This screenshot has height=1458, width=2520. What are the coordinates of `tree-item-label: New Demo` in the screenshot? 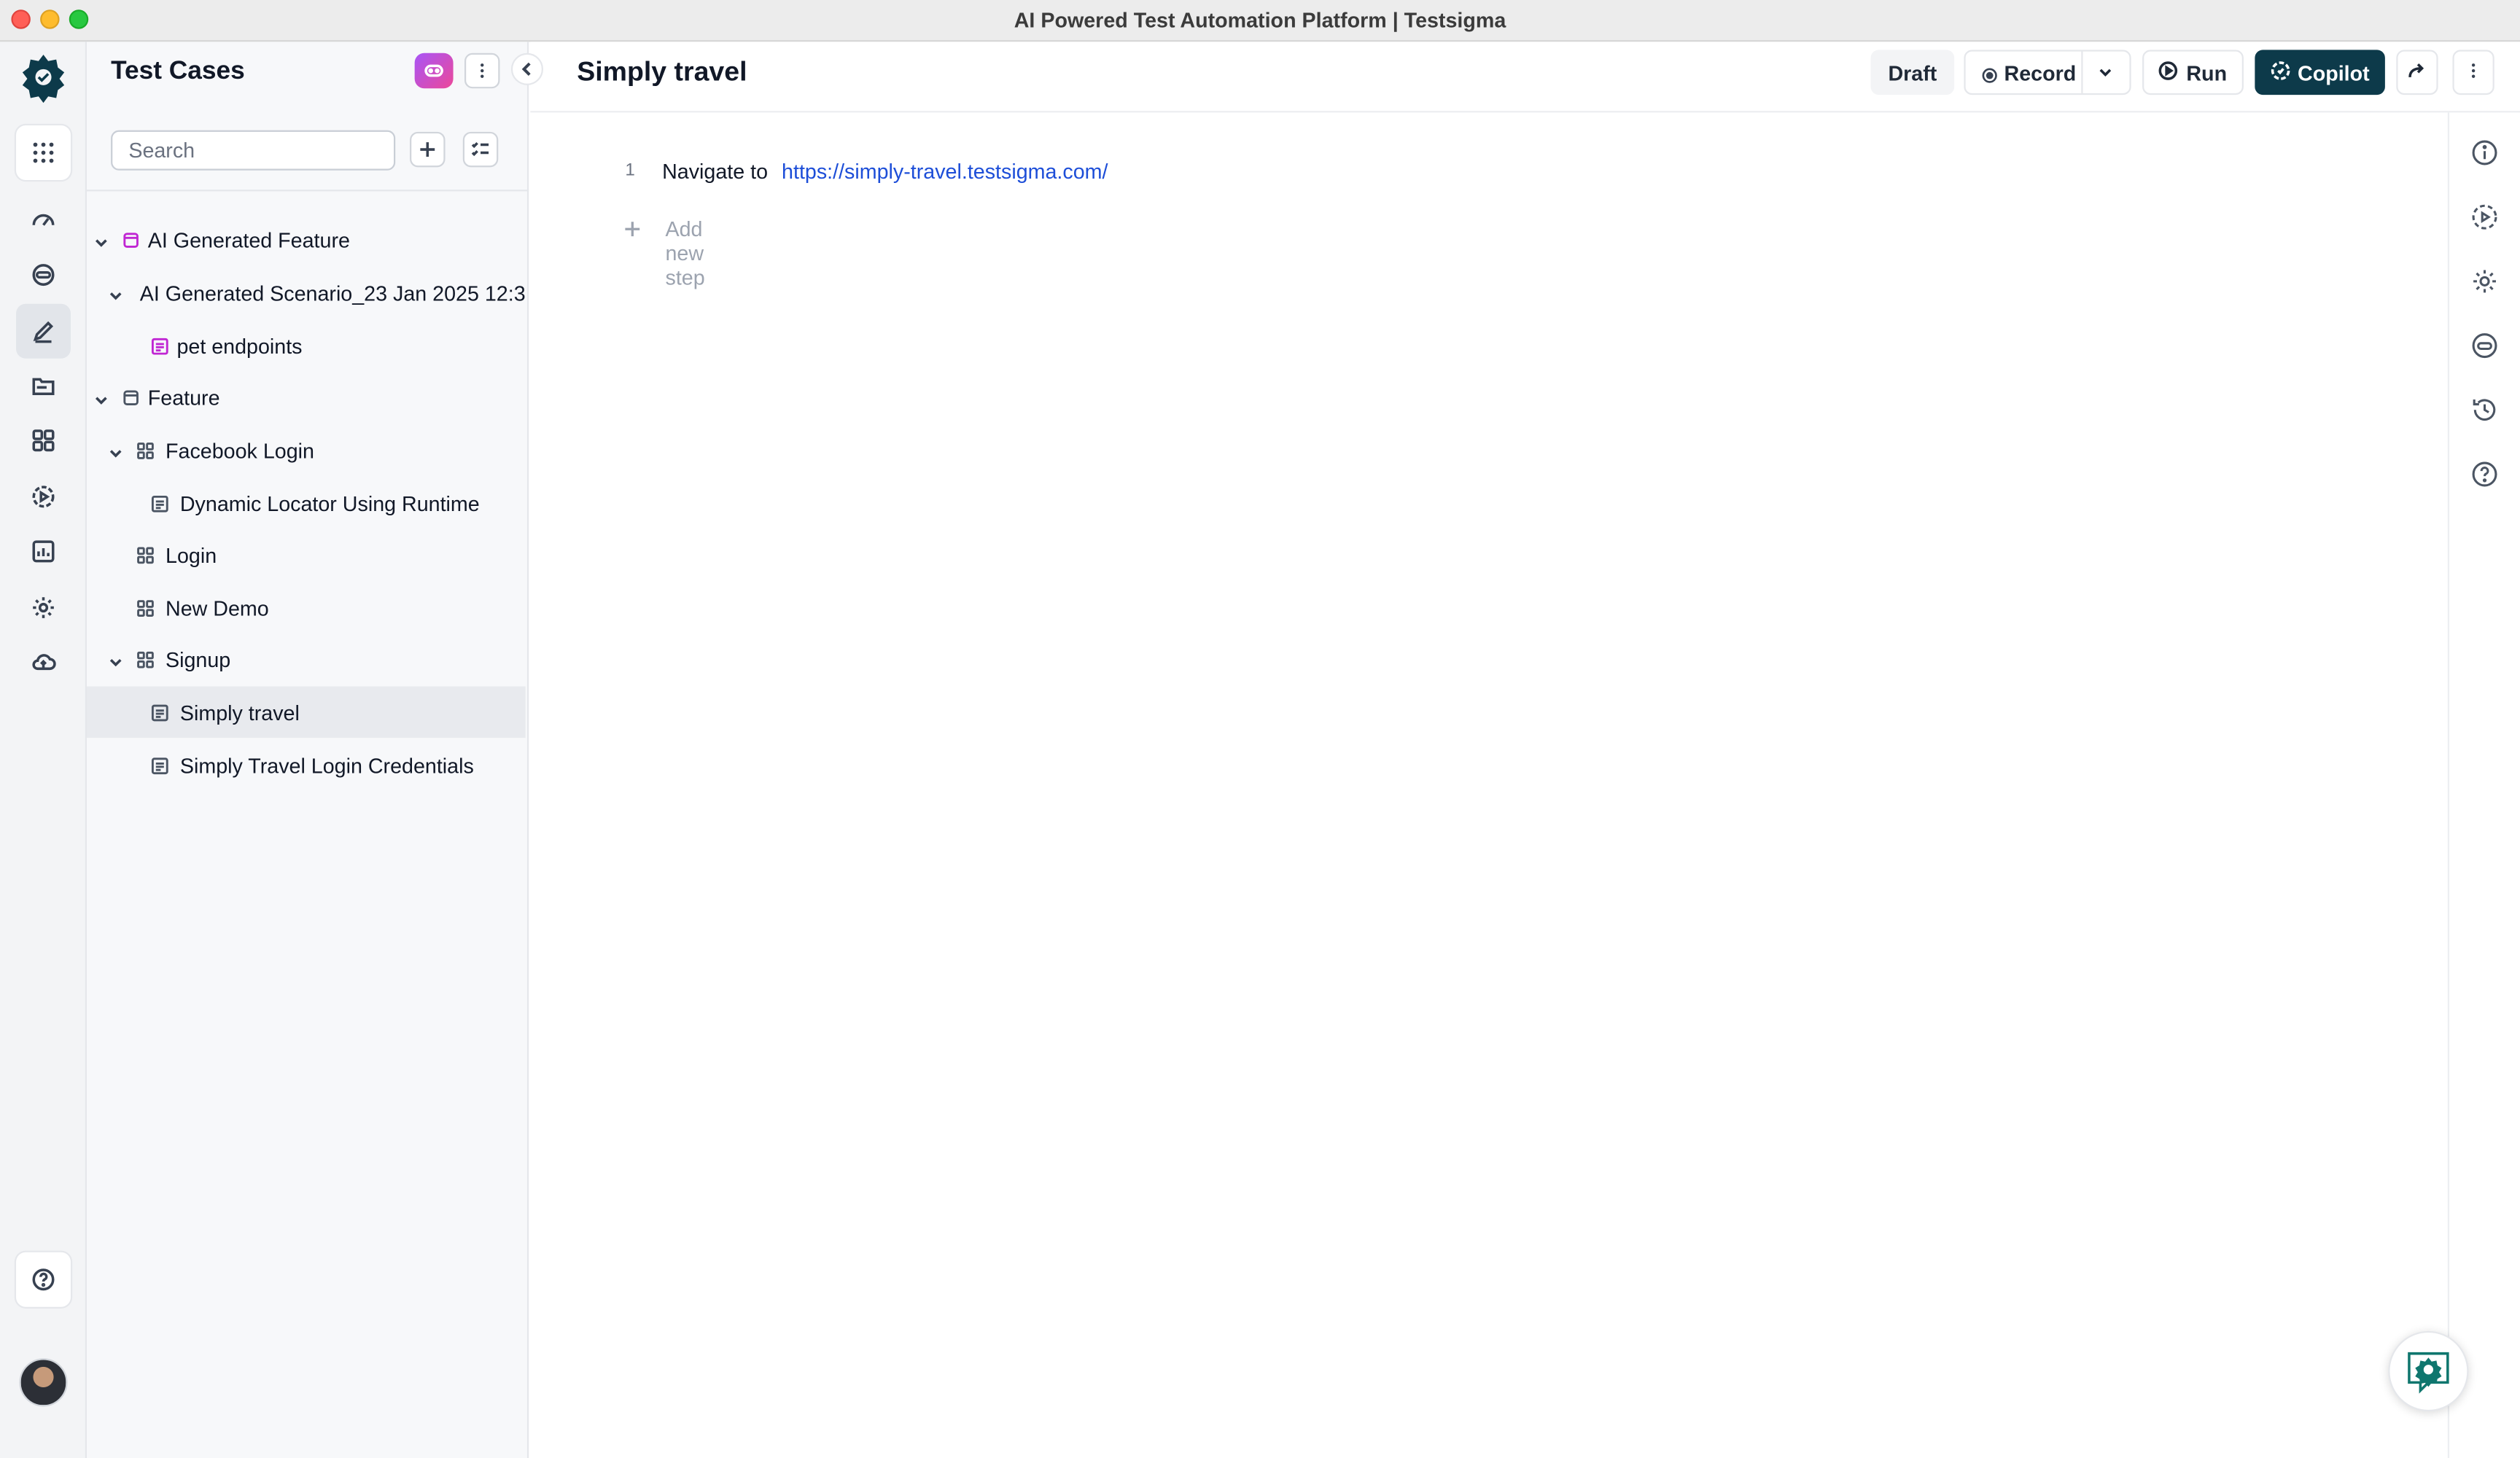 It's located at (217, 608).